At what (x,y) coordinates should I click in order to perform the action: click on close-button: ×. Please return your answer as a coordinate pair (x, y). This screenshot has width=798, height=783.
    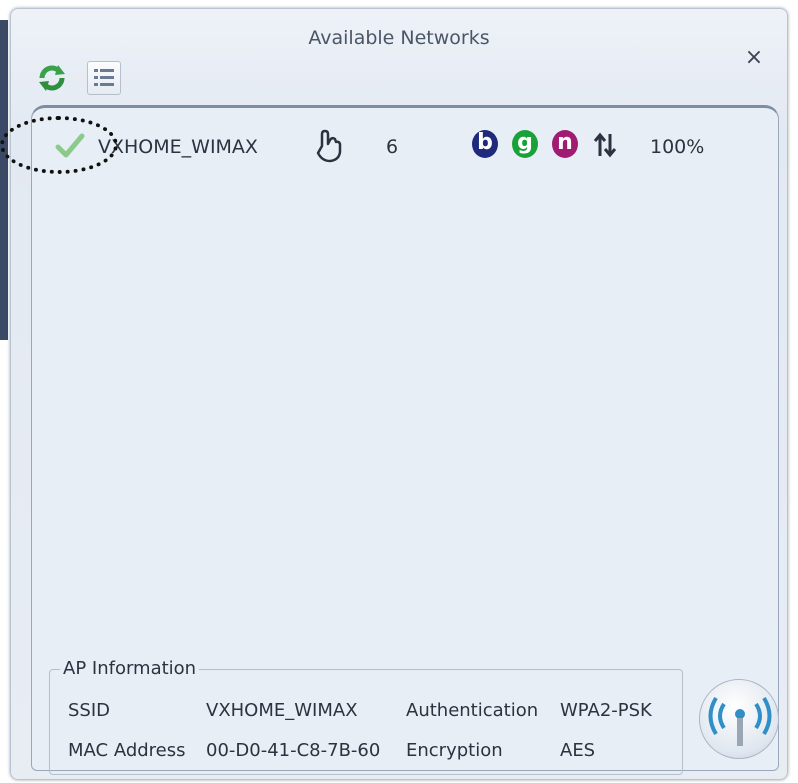
    Looking at the image, I should click on (754, 58).